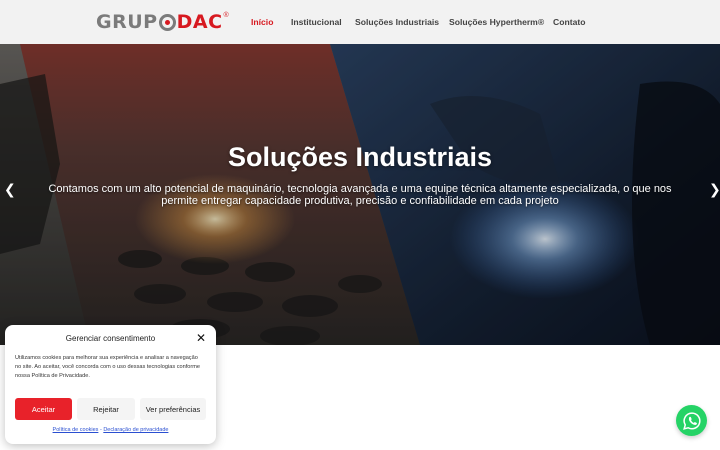 The image size is (720, 450). I want to click on chevron-right-icon: ❯, so click(714, 189).